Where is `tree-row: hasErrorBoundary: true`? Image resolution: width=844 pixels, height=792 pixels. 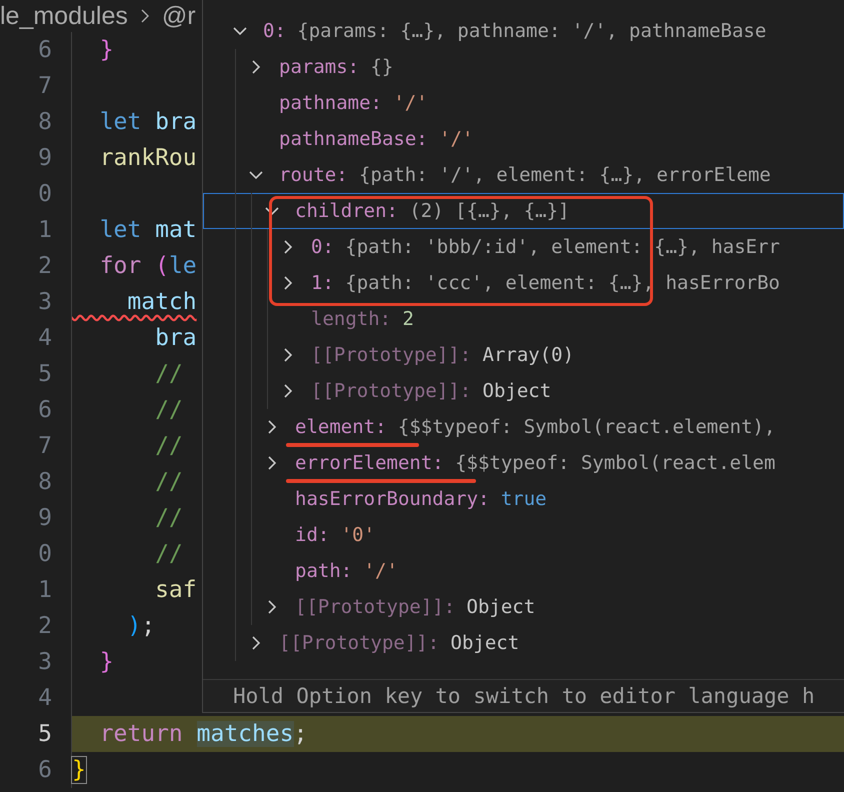 tree-row: hasErrorBoundary: true is located at coordinates (523, 499).